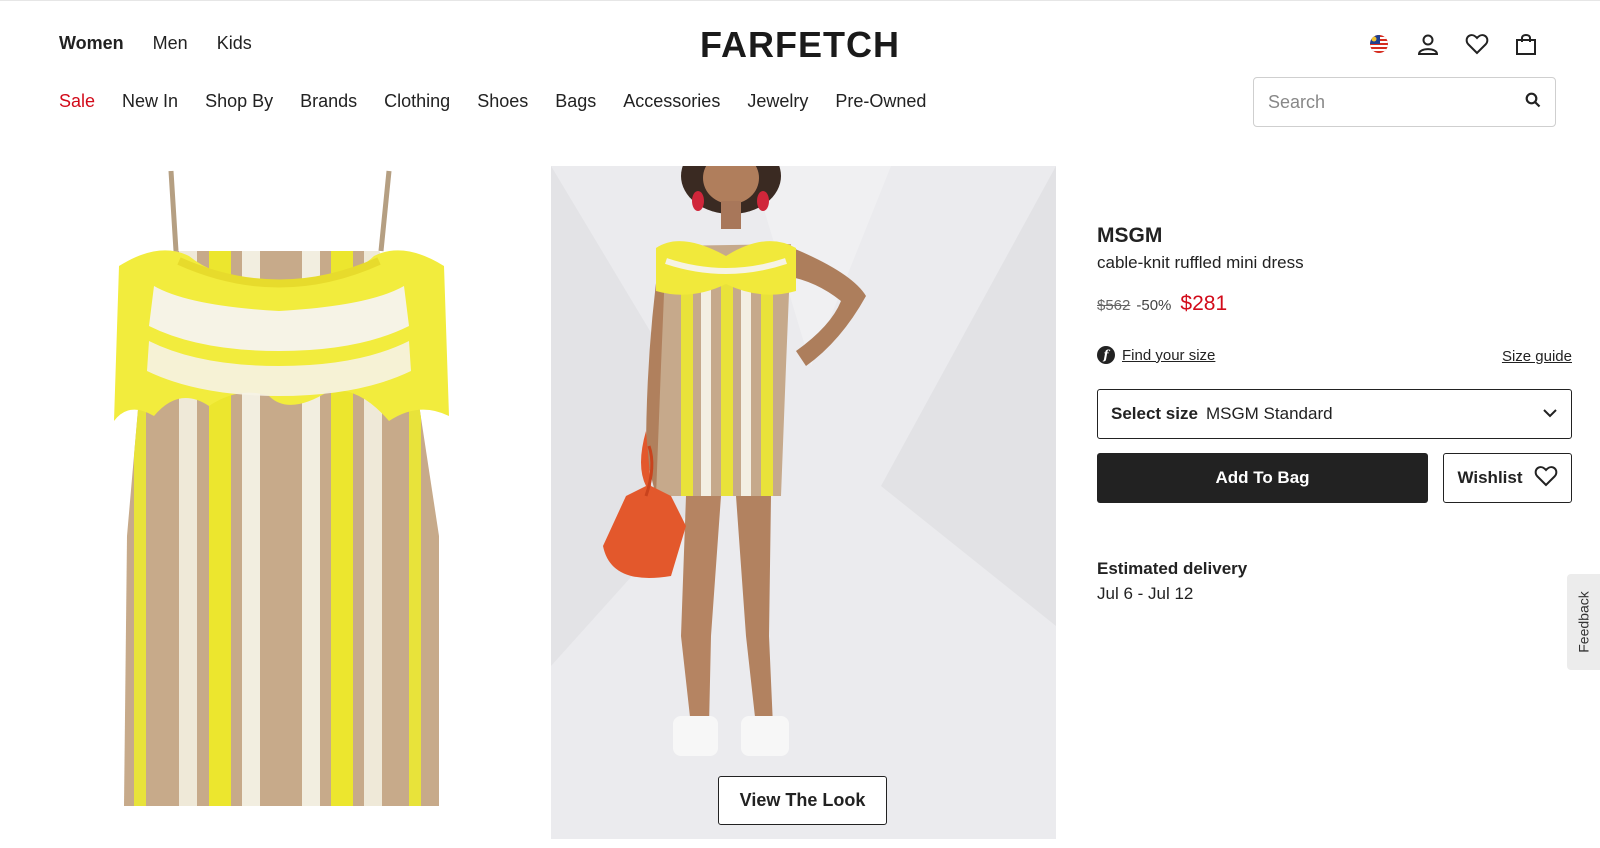 This screenshot has width=1600, height=848. Describe the element at coordinates (1154, 413) in the screenshot. I see `size-select-label: Select size` at that location.